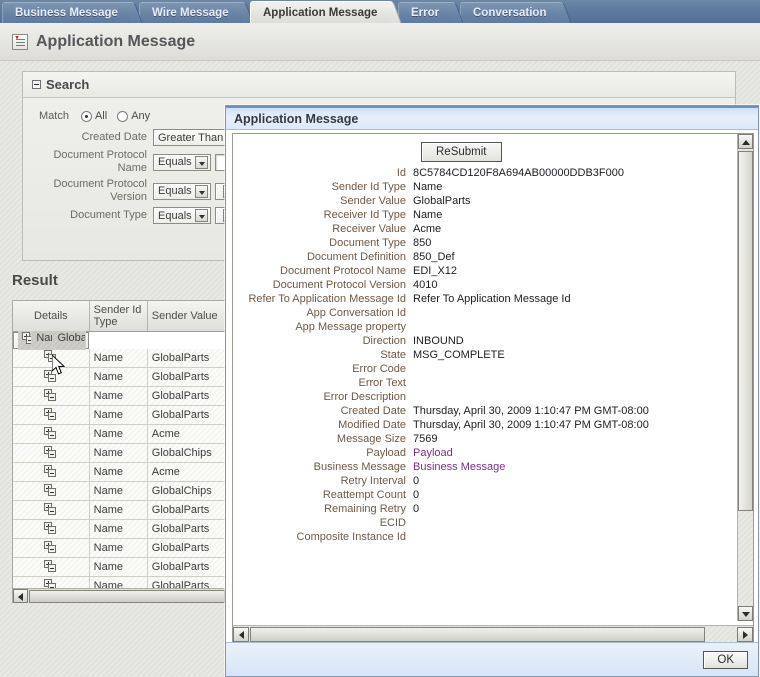 The image size is (760, 677). What do you see at coordinates (379, 369) in the screenshot?
I see `detail-label: Error Code` at bounding box center [379, 369].